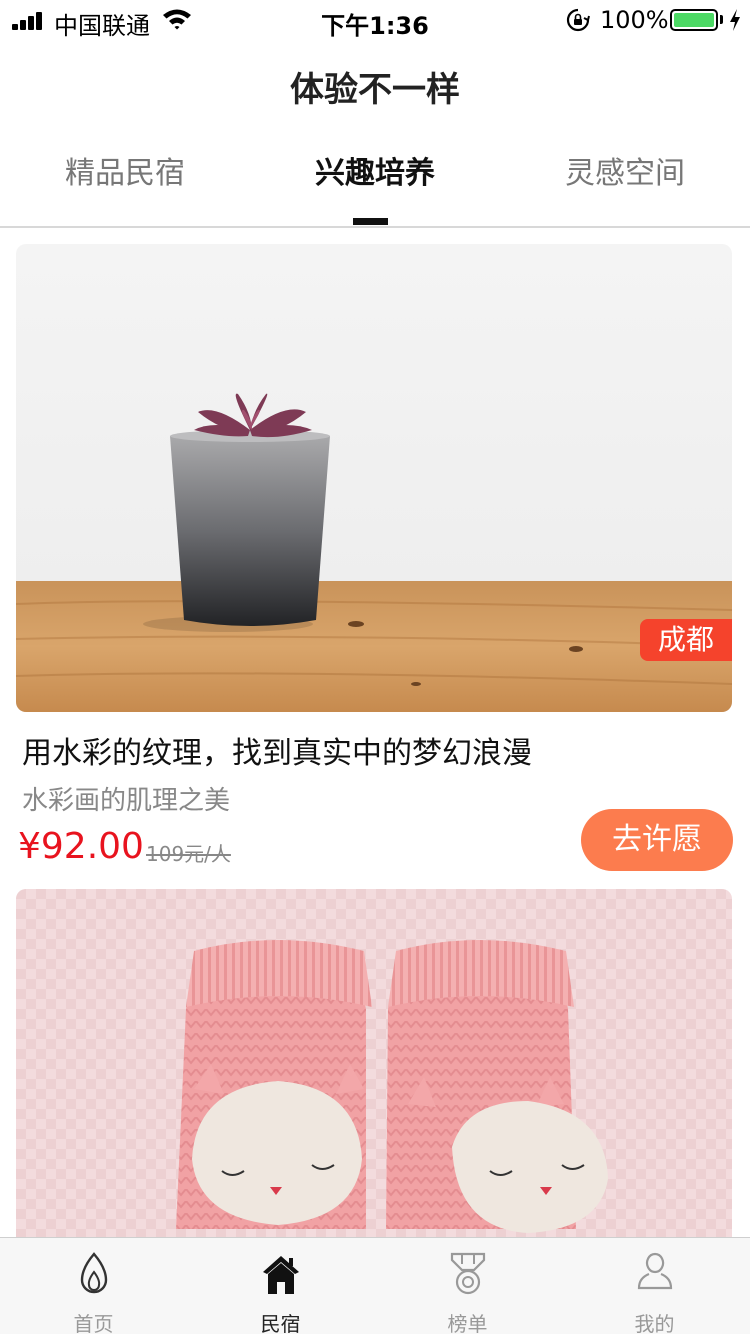  What do you see at coordinates (375, 20) in the screenshot?
I see `status-bar: 中国联通 下午1:36 100%` at bounding box center [375, 20].